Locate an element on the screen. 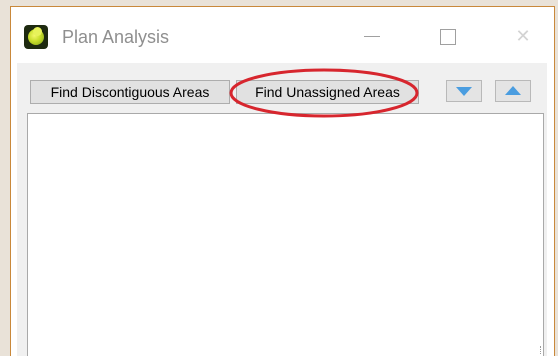 The height and width of the screenshot is (356, 558). minimize-button is located at coordinates (372, 36).